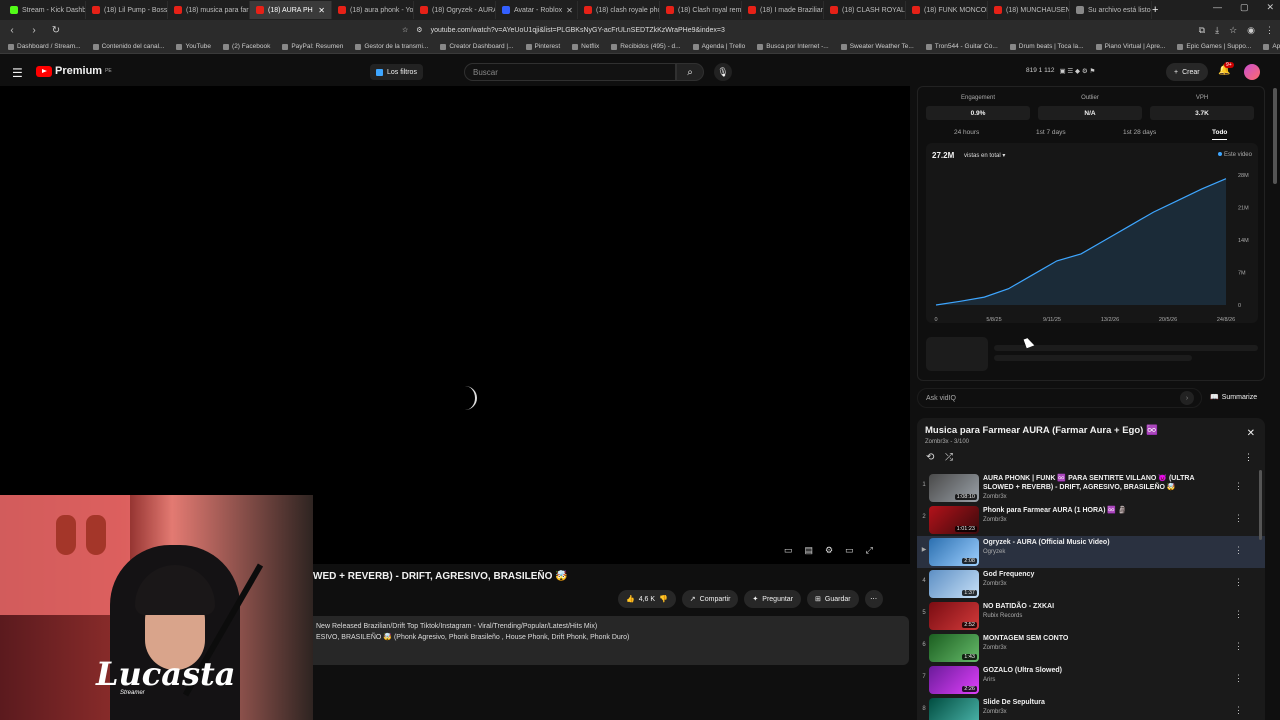 The width and height of the screenshot is (1280, 720). Describe the element at coordinates (930, 457) in the screenshot. I see `loop-icon: ⟲` at that location.